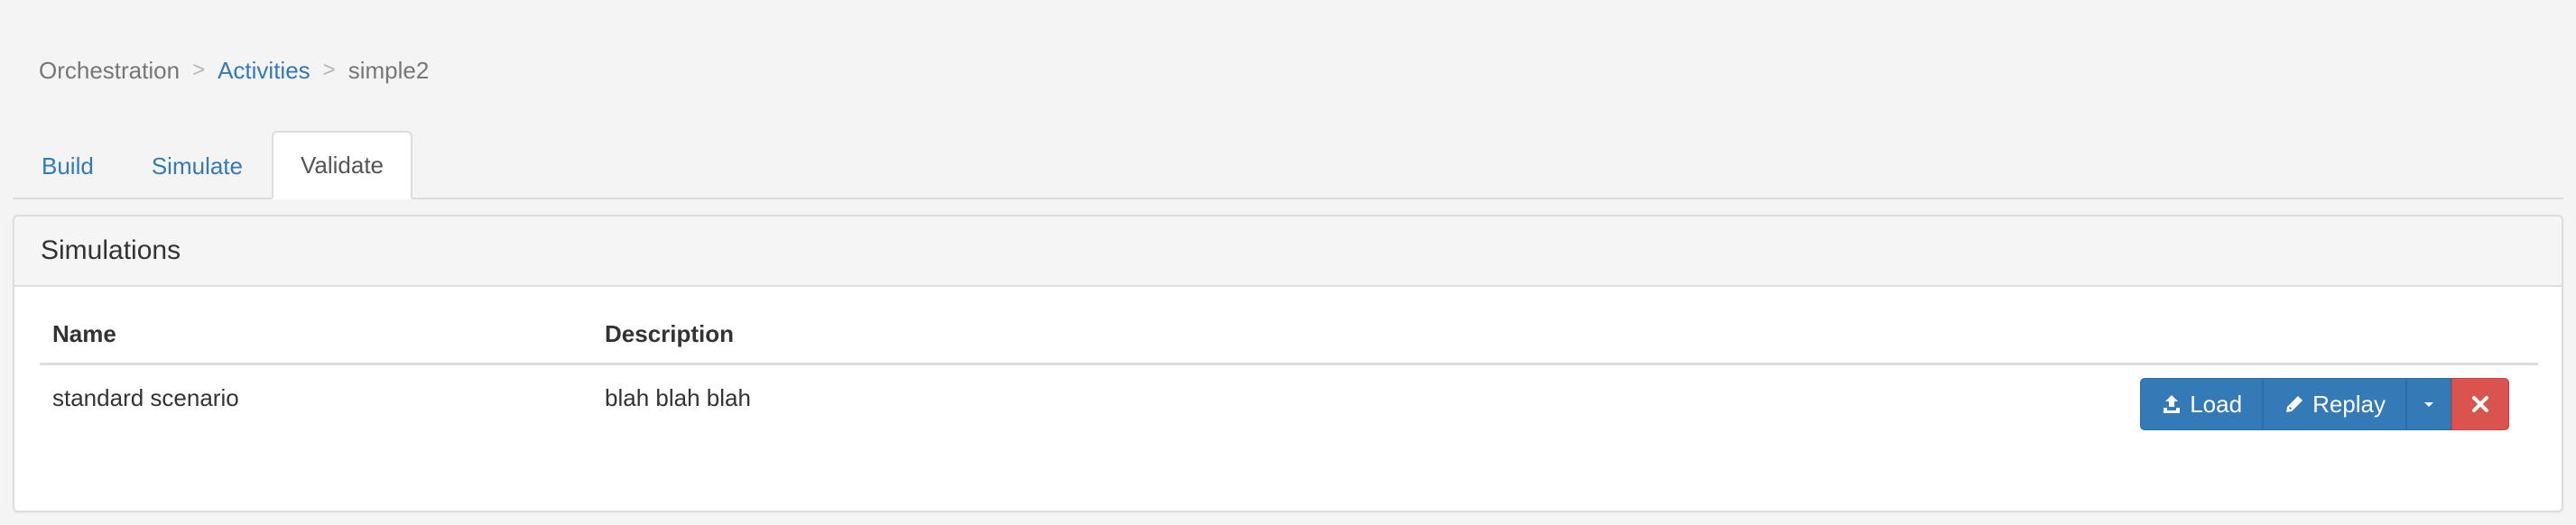 This screenshot has width=2576, height=525. I want to click on column-header-description: Description, so click(879, 335).